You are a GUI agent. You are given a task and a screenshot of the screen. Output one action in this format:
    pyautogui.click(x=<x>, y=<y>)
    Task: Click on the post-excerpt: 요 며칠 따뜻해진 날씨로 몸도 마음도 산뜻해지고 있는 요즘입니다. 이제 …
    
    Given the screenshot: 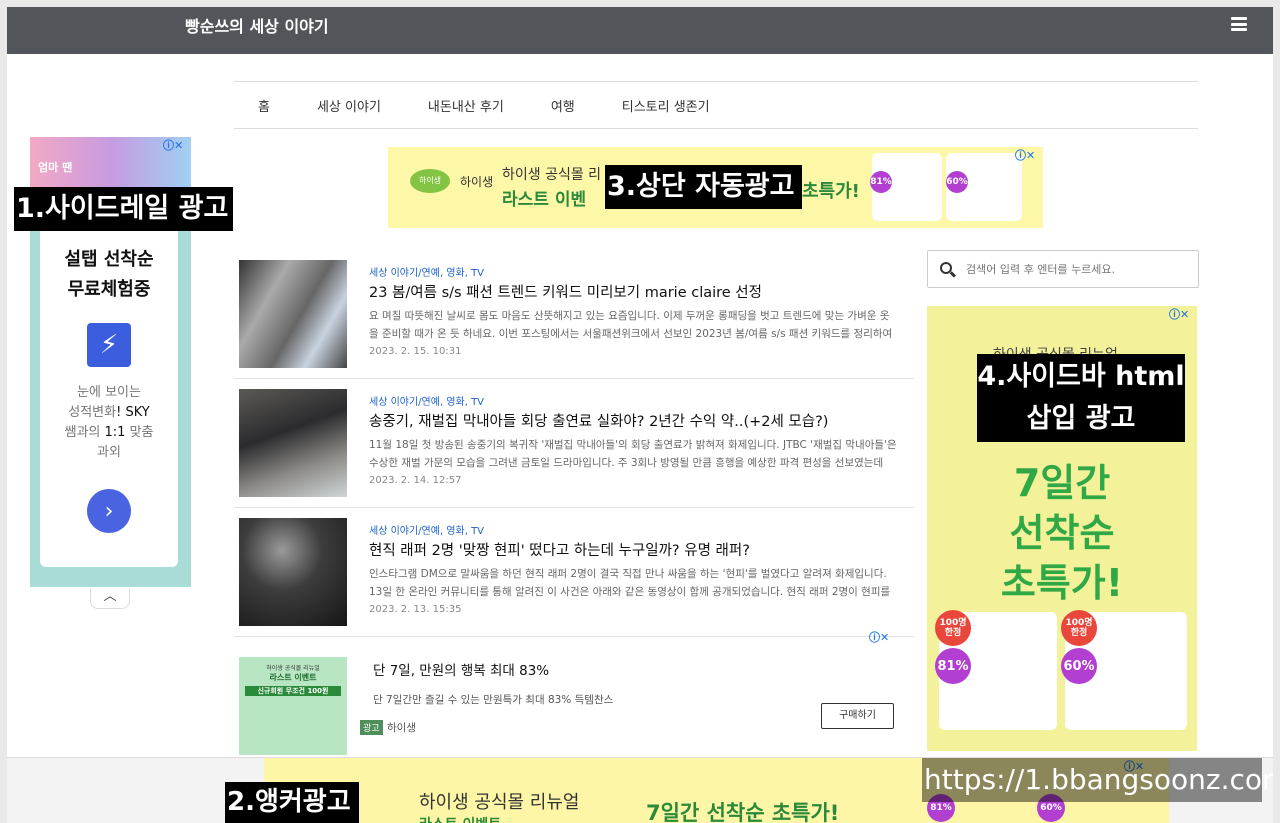 What is the action you would take?
    pyautogui.click(x=631, y=325)
    